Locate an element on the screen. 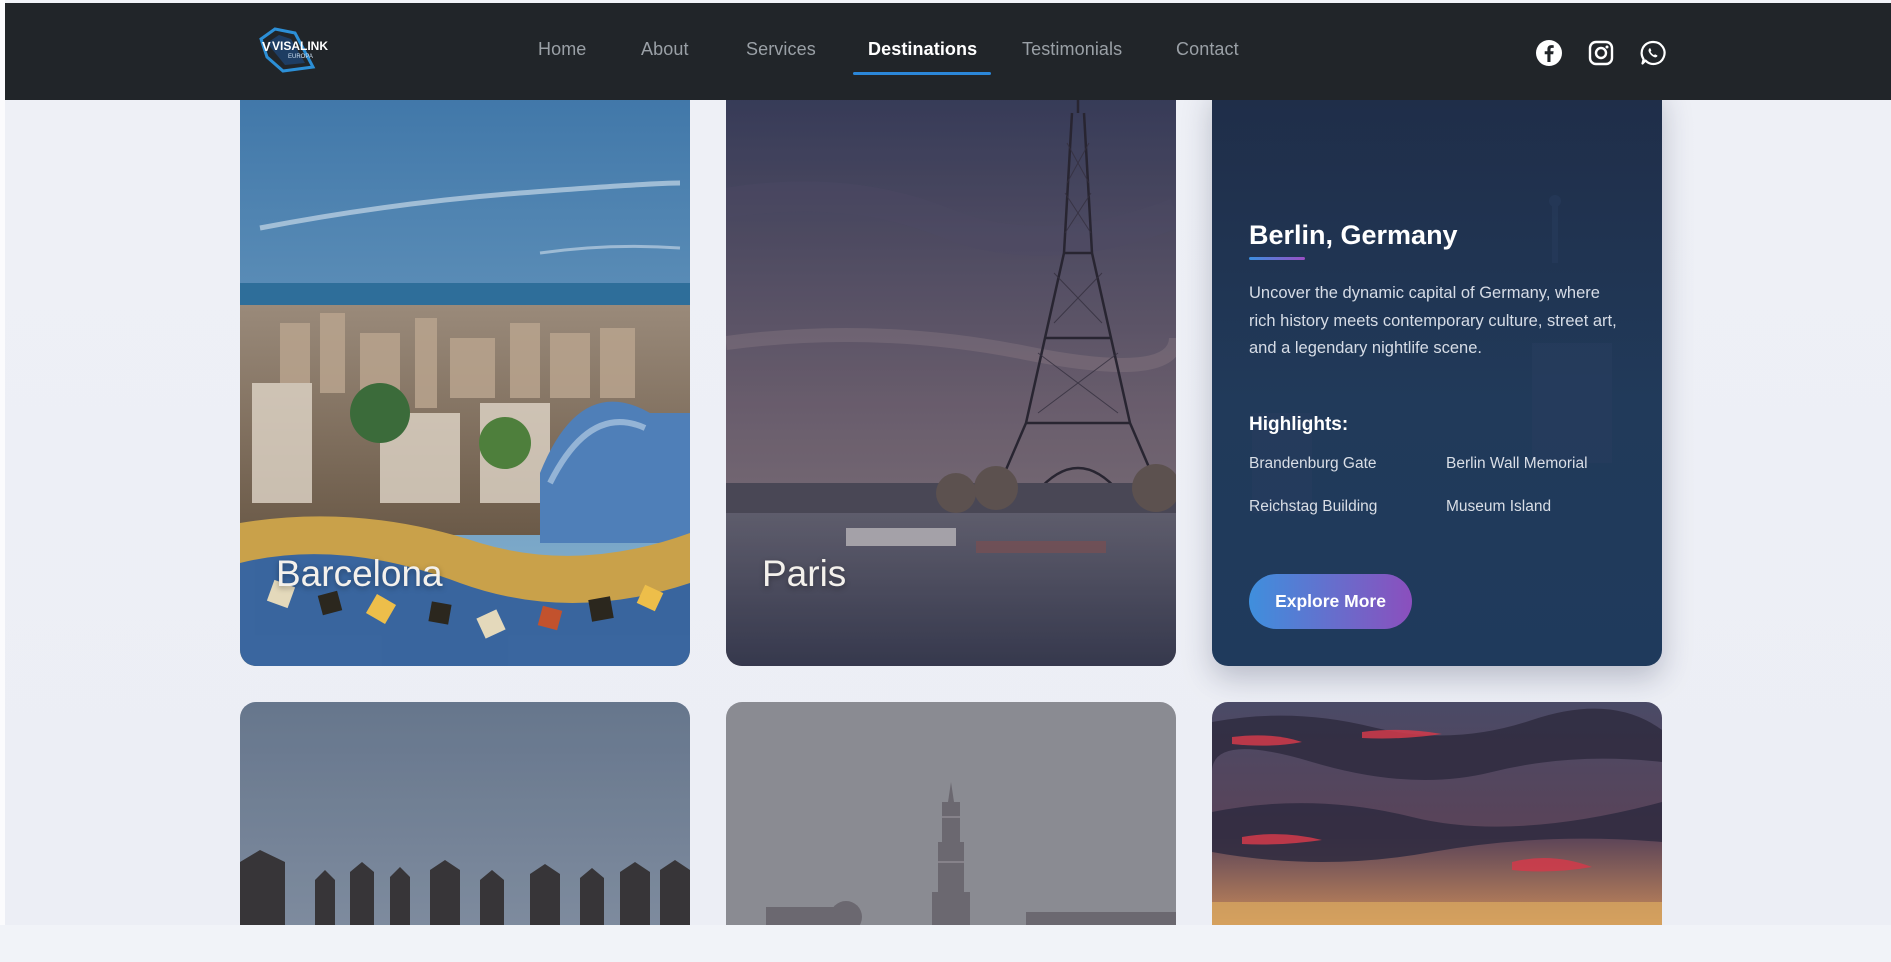  highlight-item: Museum Island is located at coordinates (1499, 506).